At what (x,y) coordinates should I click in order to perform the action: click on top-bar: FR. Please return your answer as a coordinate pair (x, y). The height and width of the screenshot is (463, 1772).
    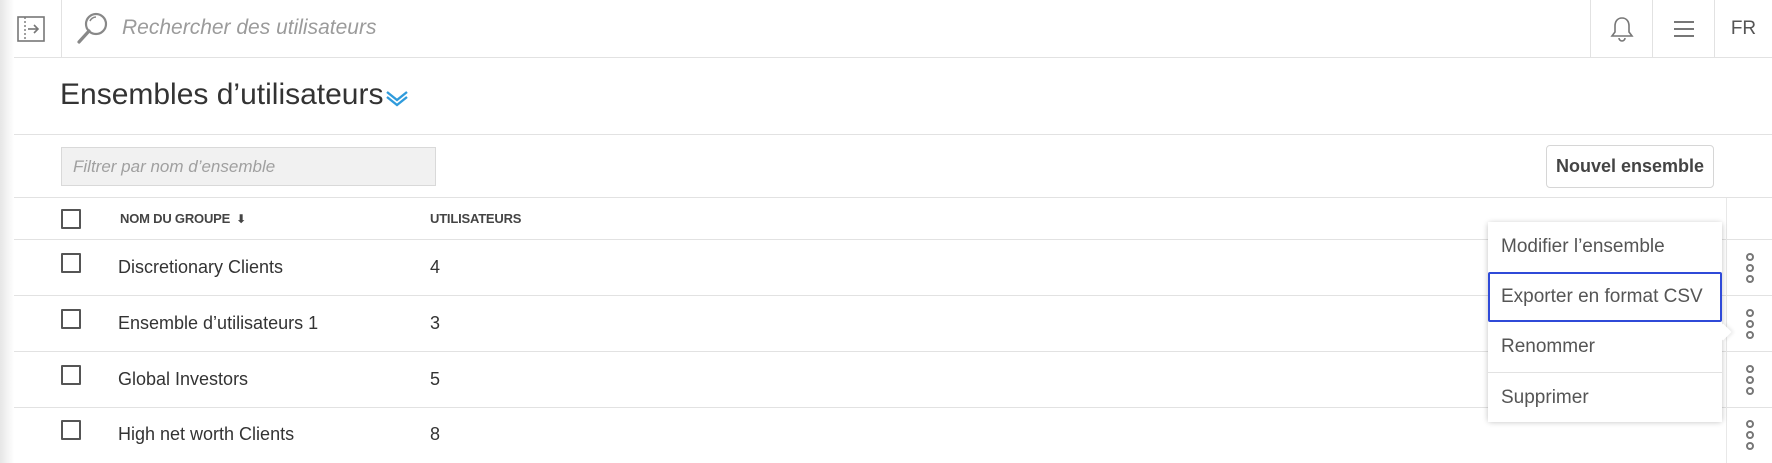
    Looking at the image, I should click on (886, 29).